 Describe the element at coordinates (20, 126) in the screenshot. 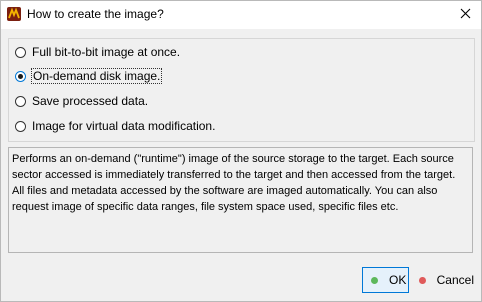

I see `radio-virtual-image` at that location.